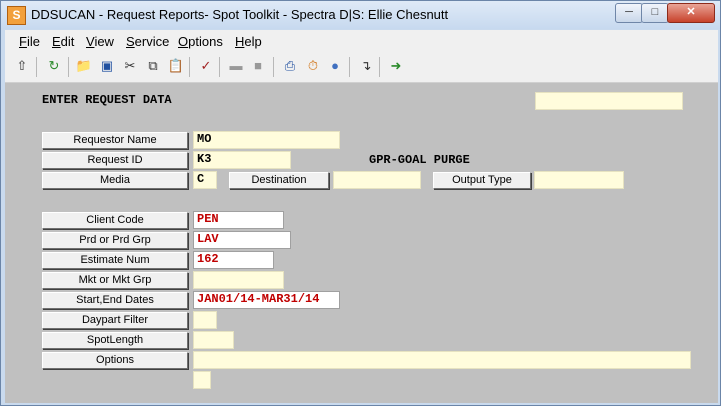  I want to click on close-button: ✕, so click(691, 13).